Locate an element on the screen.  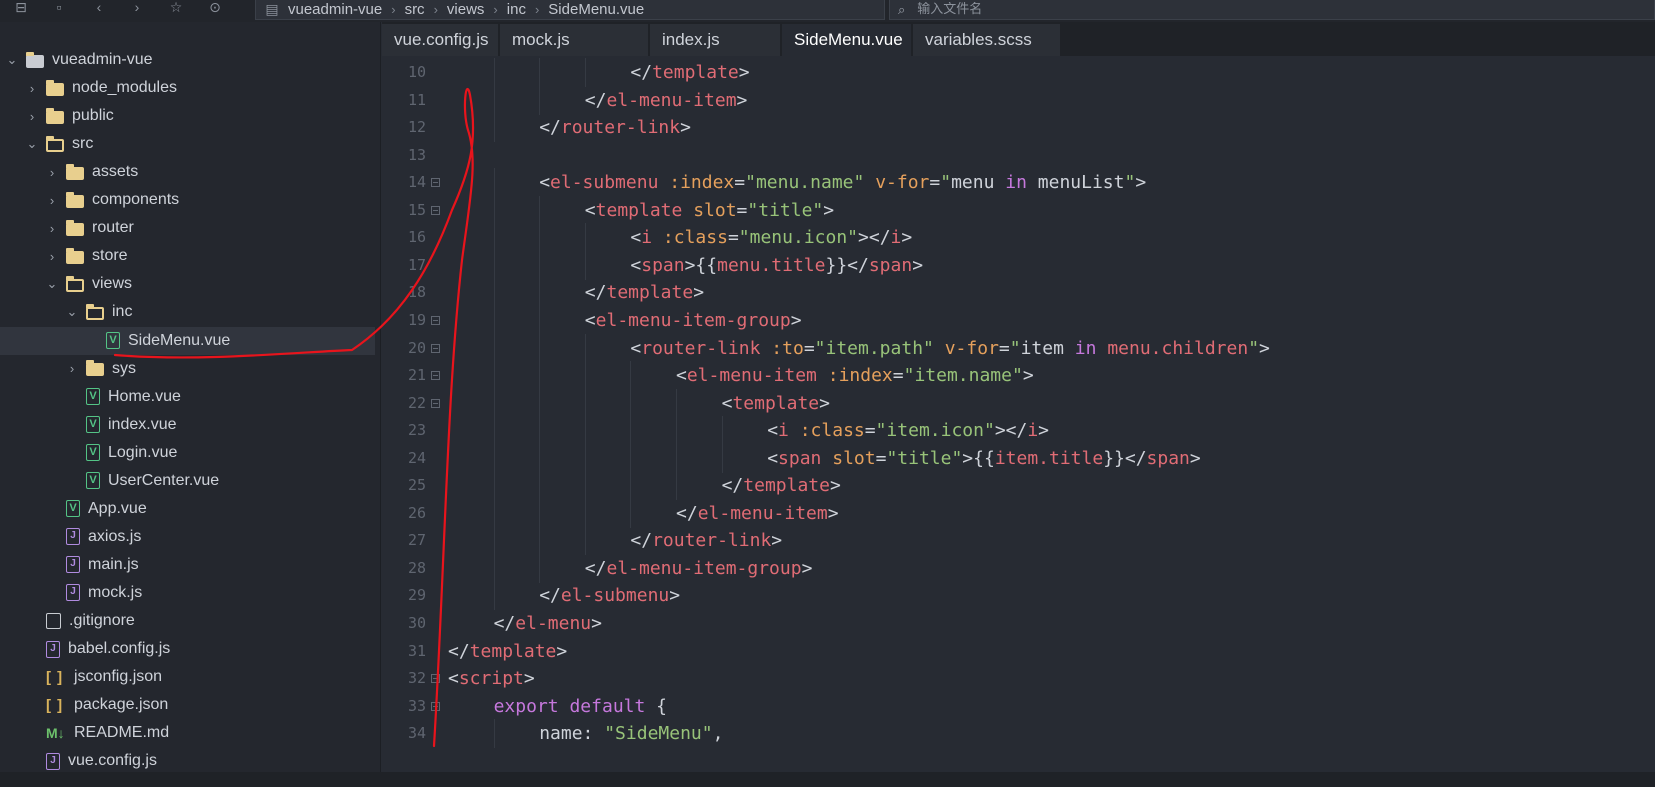
breadcrumb-item: views is located at coordinates (466, 9).